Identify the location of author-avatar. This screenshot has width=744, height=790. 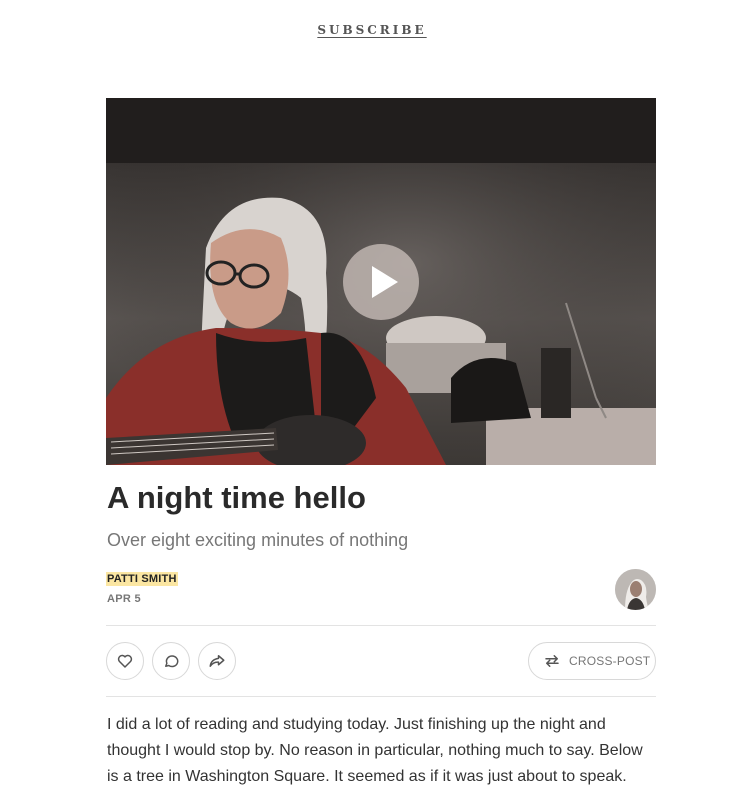
(635, 589).